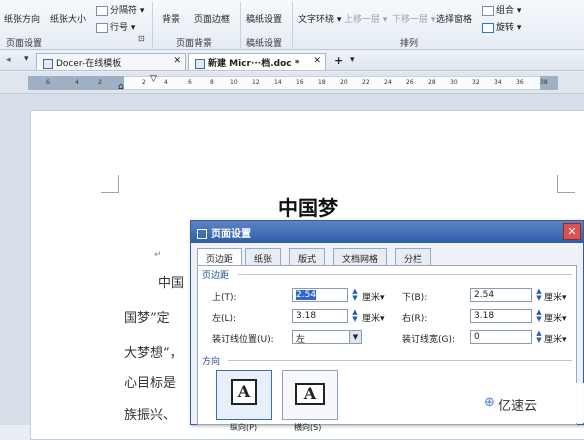  Describe the element at coordinates (263, 257) in the screenshot. I see `tab-paper: 纸张` at that location.